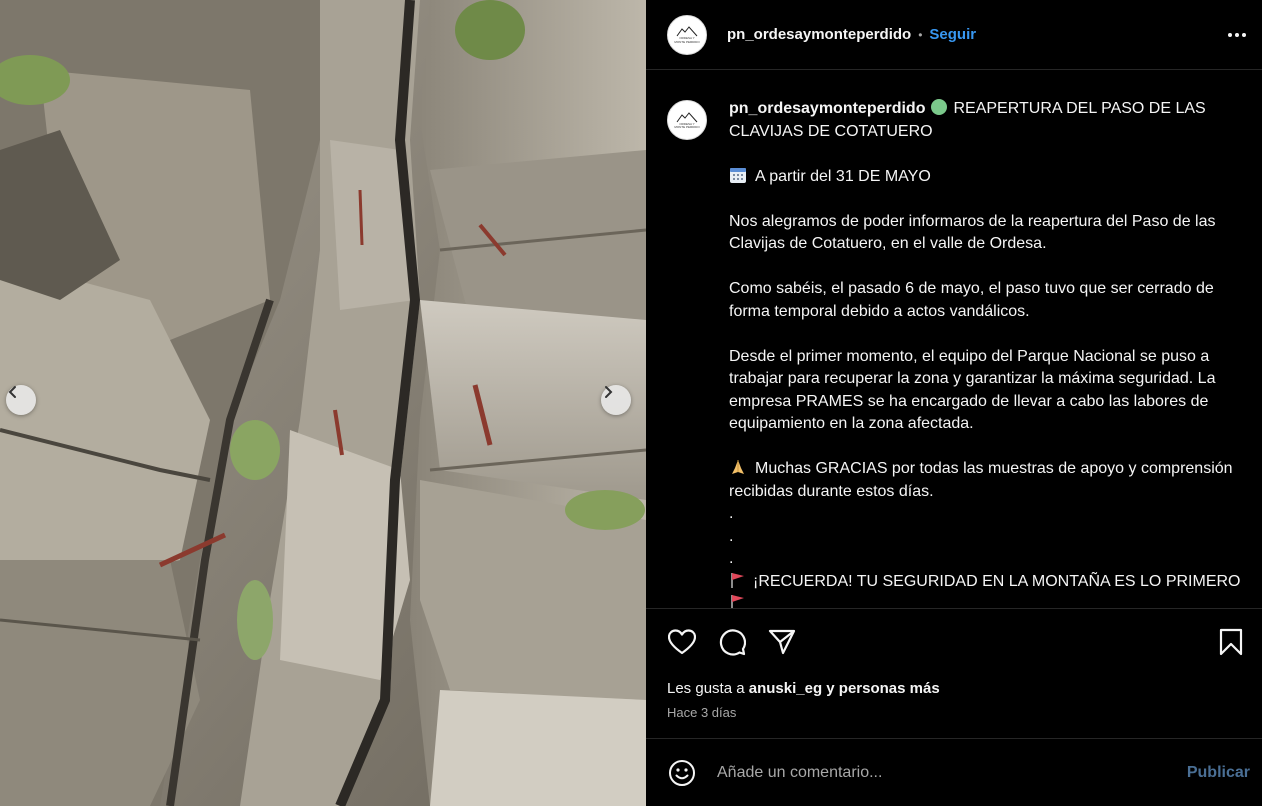 This screenshot has height=806, width=1262. Describe the element at coordinates (827, 108) in the screenshot. I see `caption-username: pn_ordesaymonteperdido` at that location.